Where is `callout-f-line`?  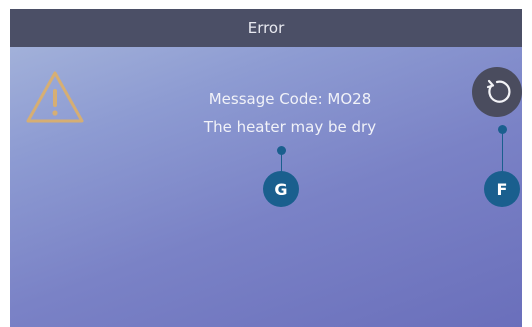
callout-f-line is located at coordinates (502, 151).